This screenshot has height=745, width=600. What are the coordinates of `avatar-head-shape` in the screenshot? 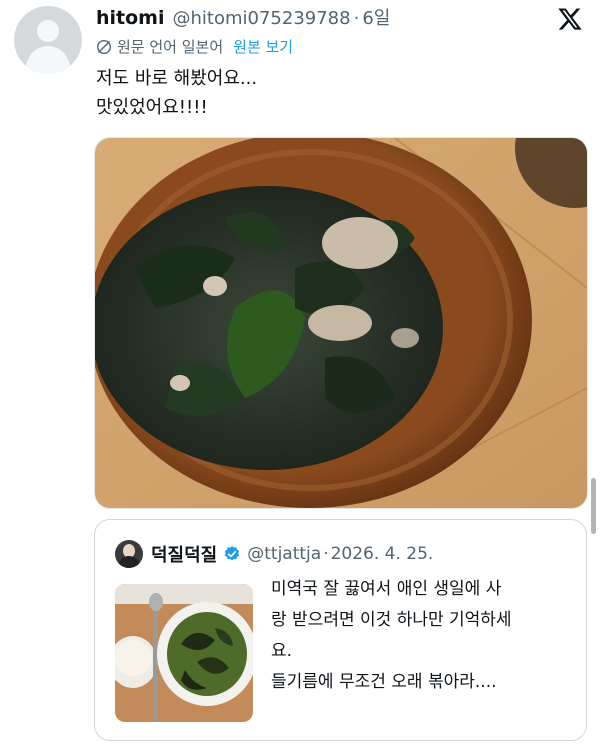 It's located at (48, 31).